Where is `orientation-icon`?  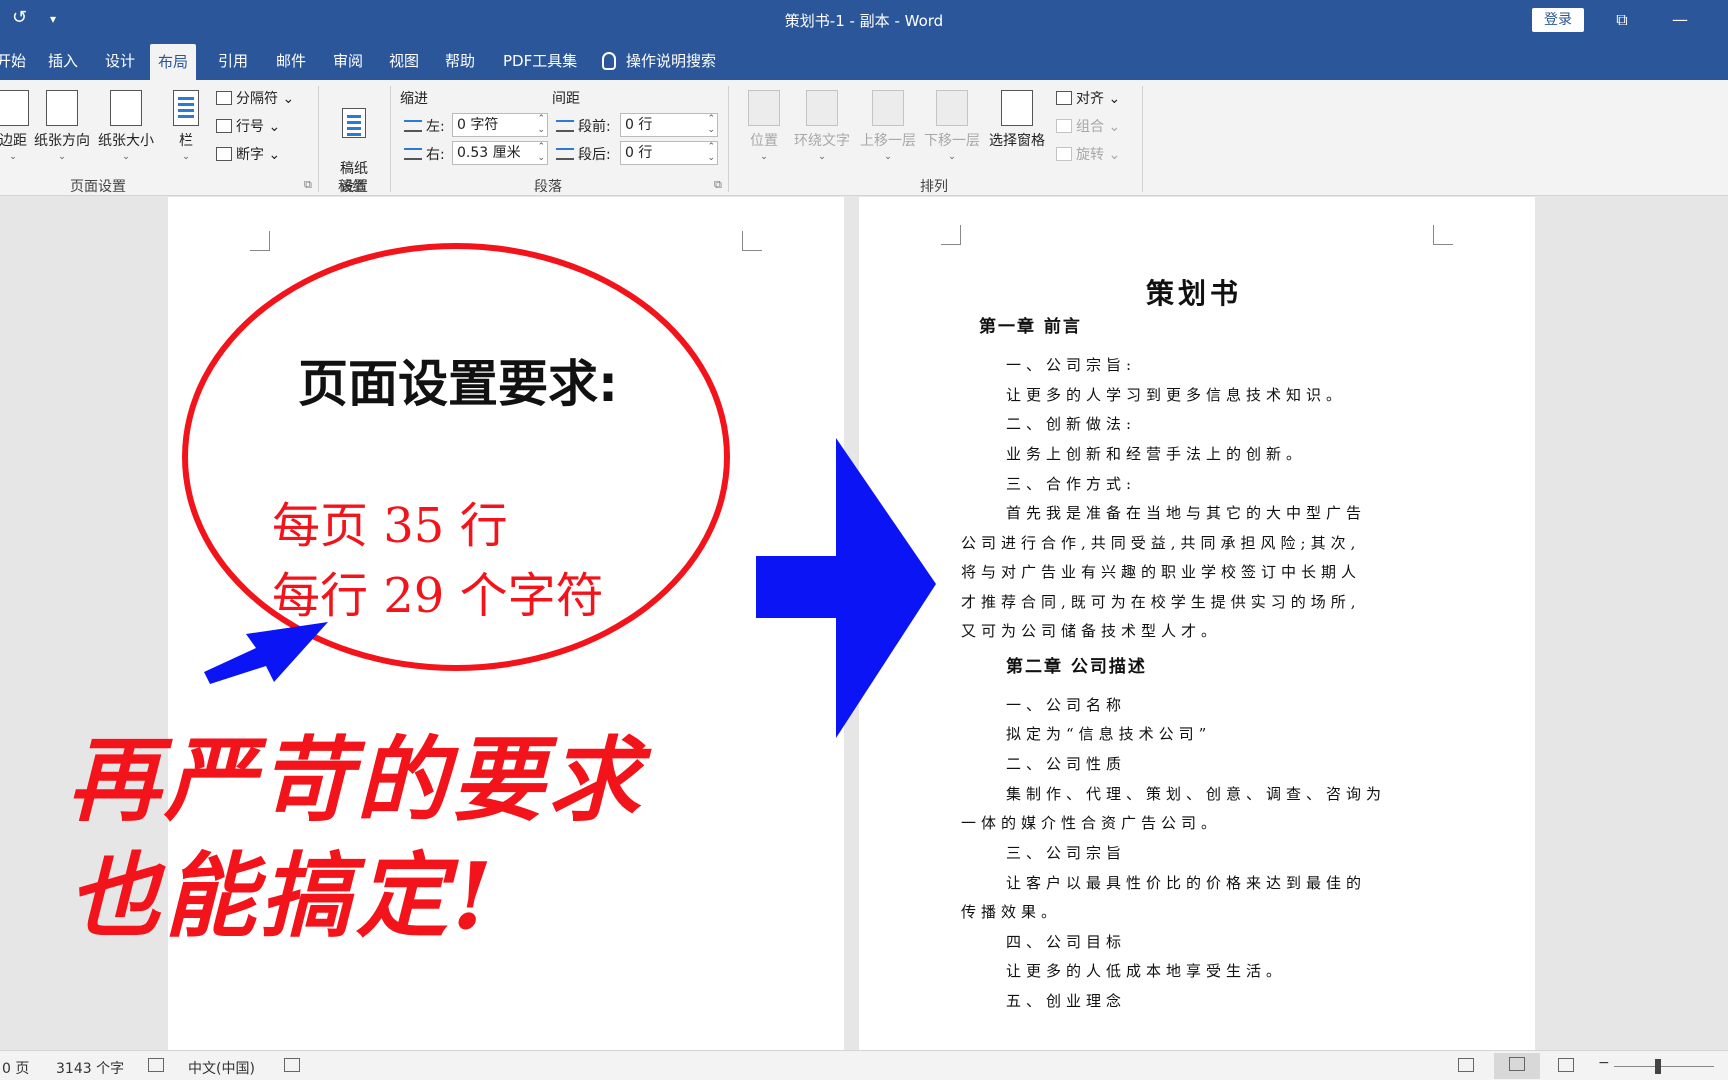
orientation-icon is located at coordinates (62, 108).